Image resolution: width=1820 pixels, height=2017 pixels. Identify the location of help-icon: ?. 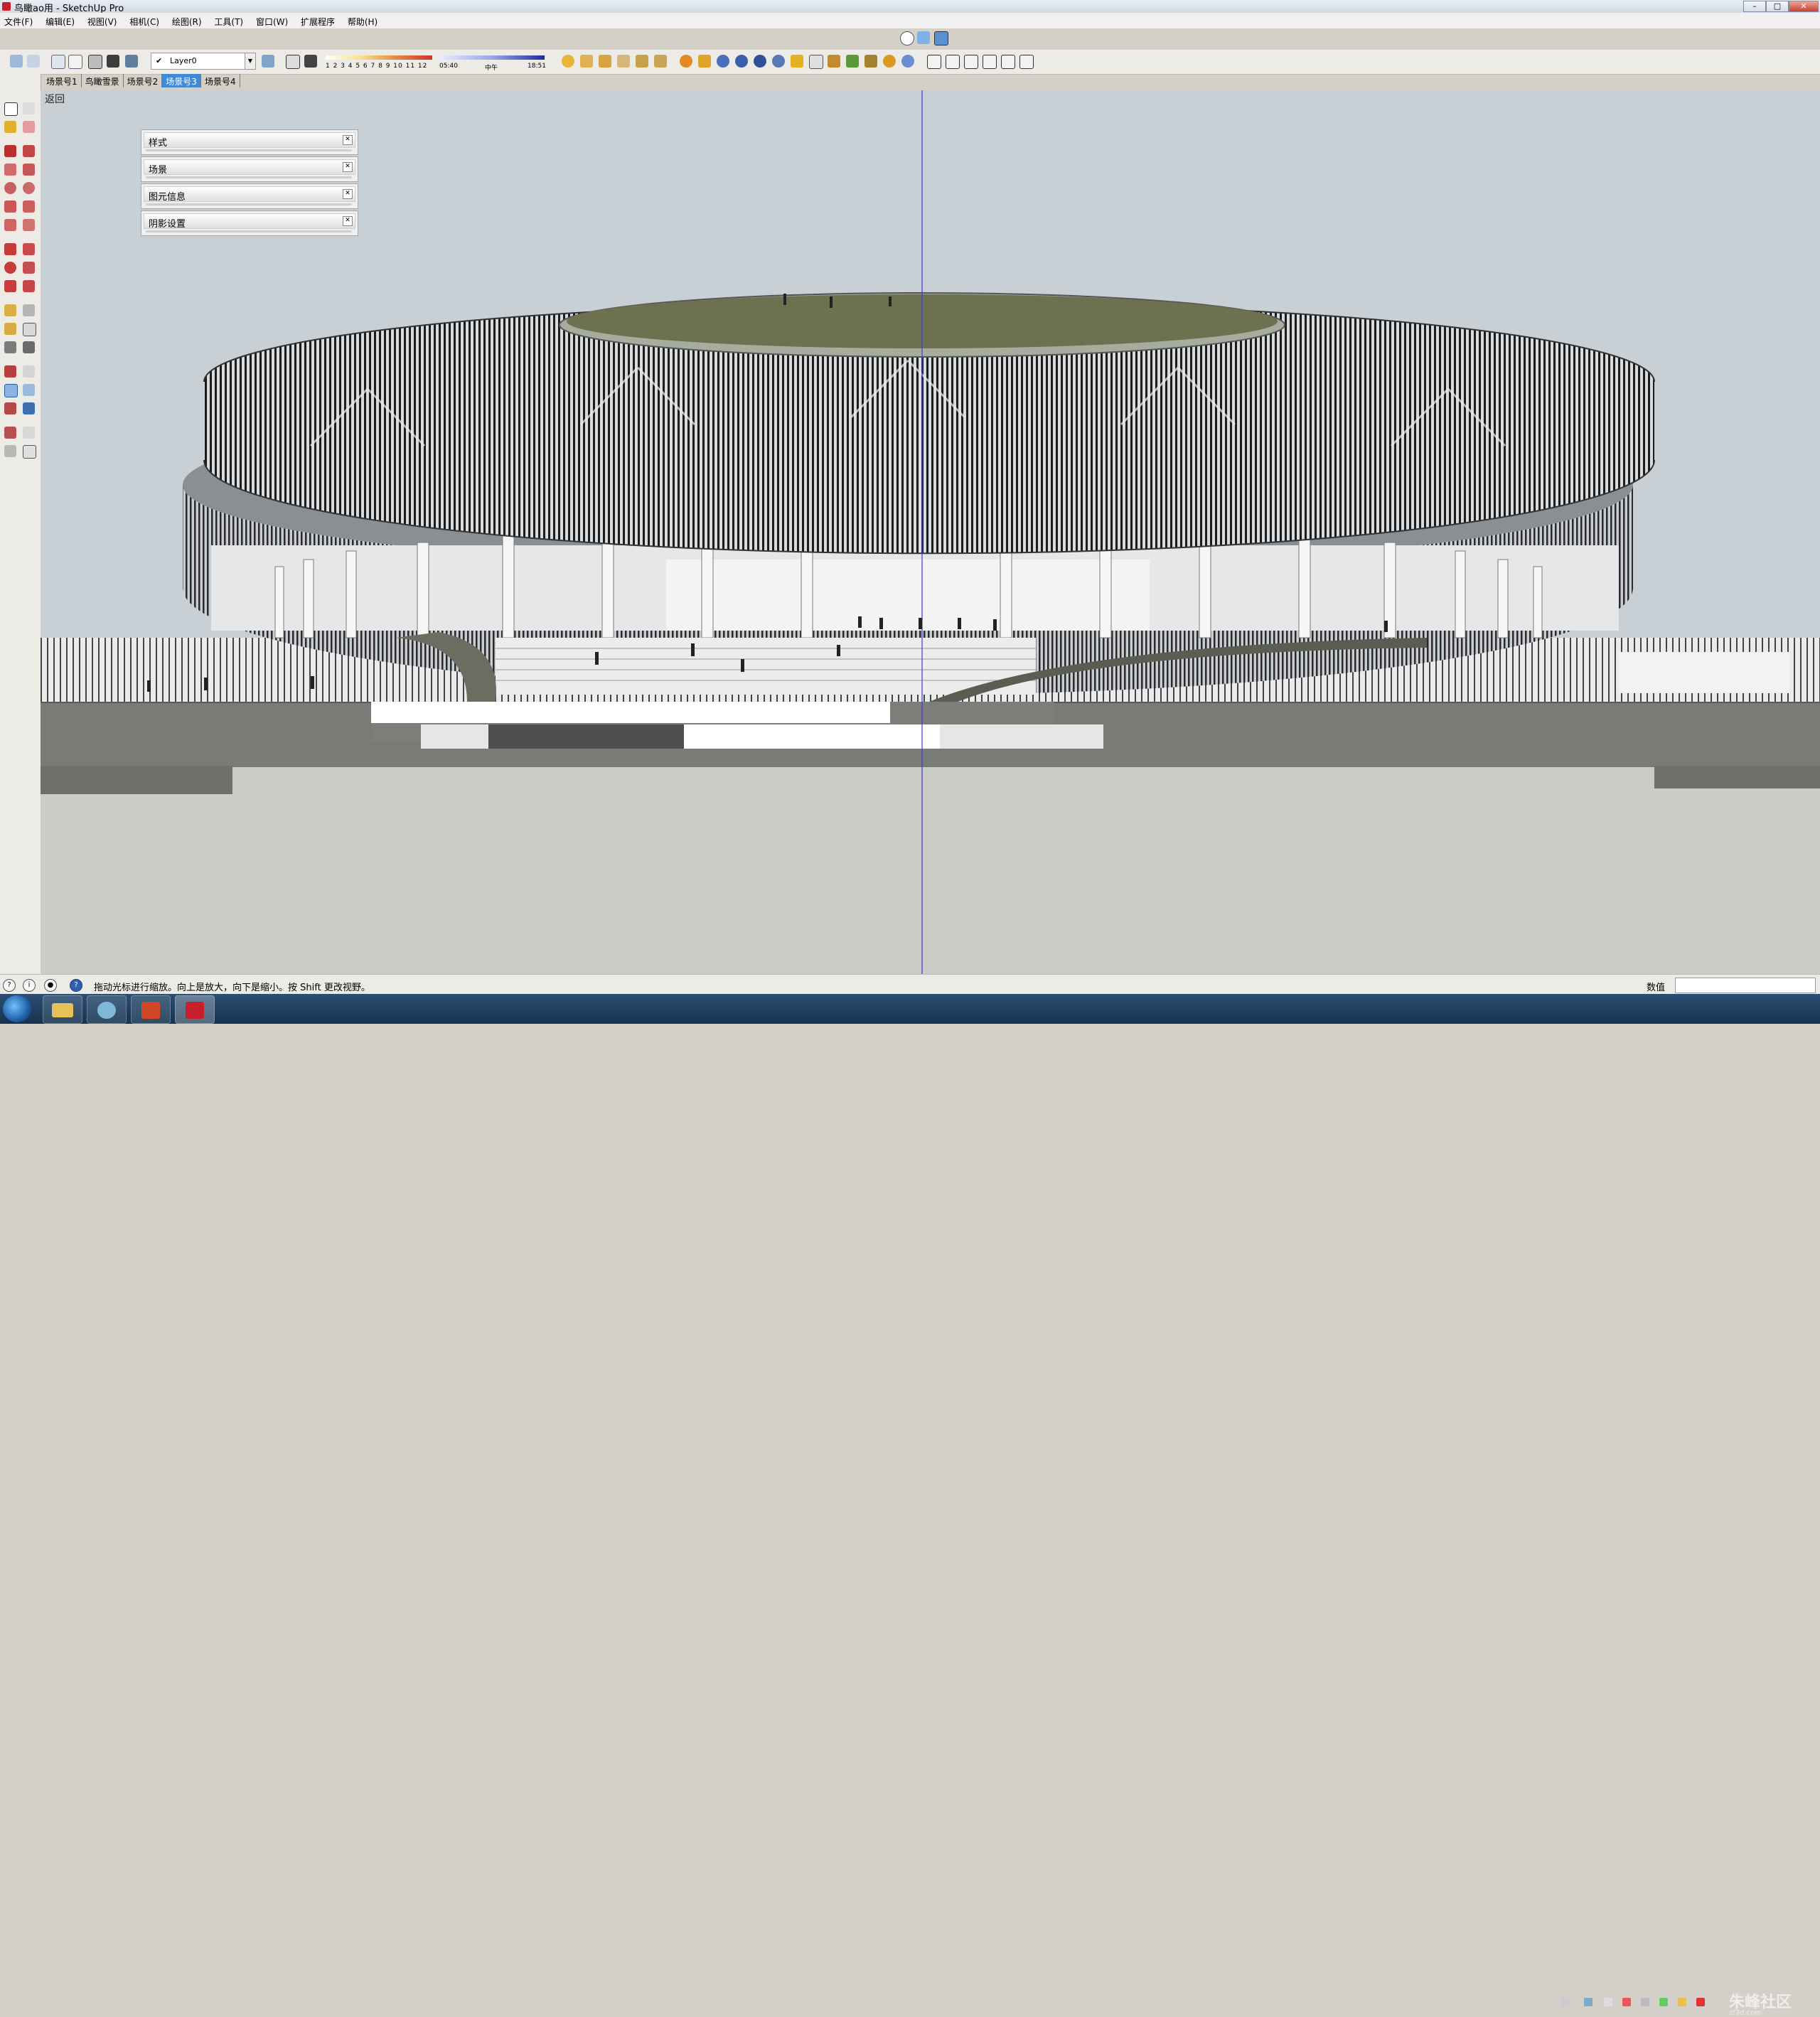
(76, 985).